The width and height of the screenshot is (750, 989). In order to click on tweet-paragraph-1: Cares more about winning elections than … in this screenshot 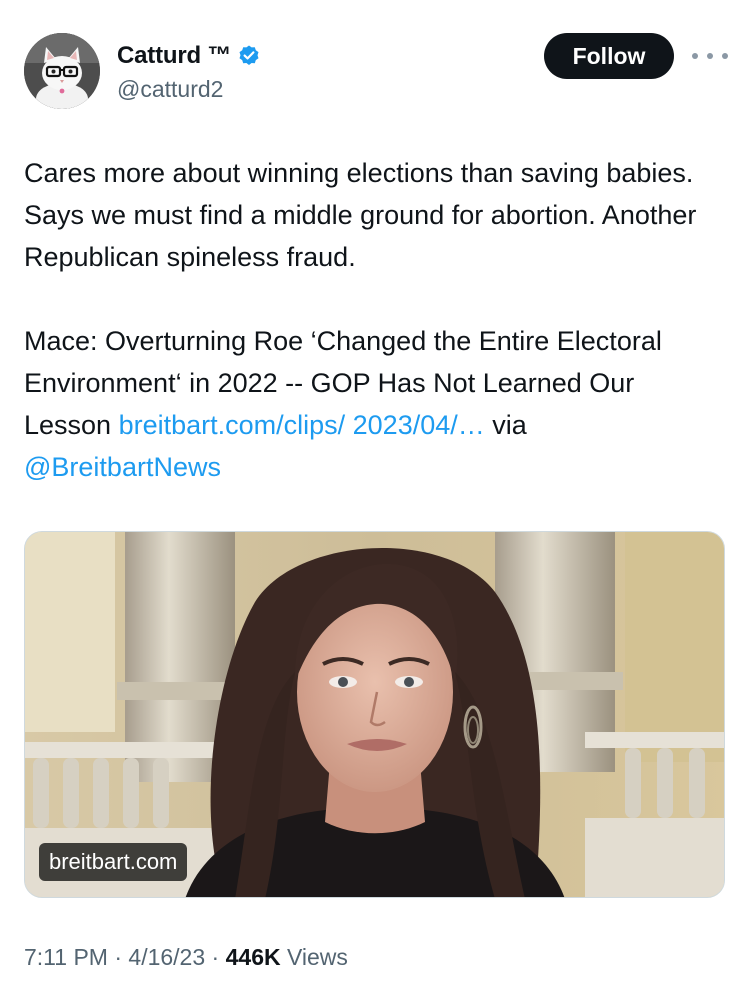, I will do `click(360, 215)`.